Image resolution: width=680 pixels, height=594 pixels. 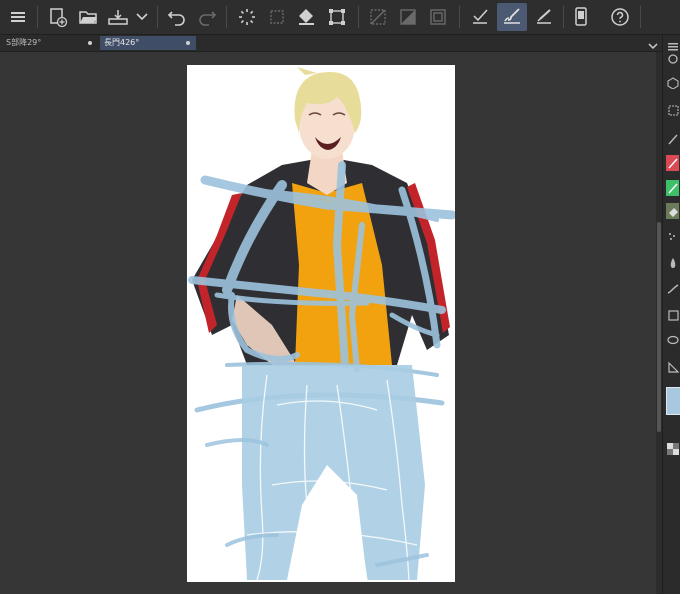 What do you see at coordinates (18, 17) in the screenshot?
I see `menu-icon` at bounding box center [18, 17].